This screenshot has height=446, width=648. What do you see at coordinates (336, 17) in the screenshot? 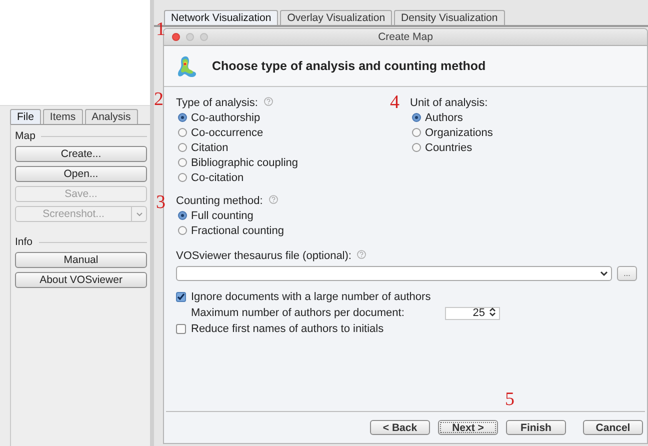
I see `view-tab: Overlay Visualization` at bounding box center [336, 17].